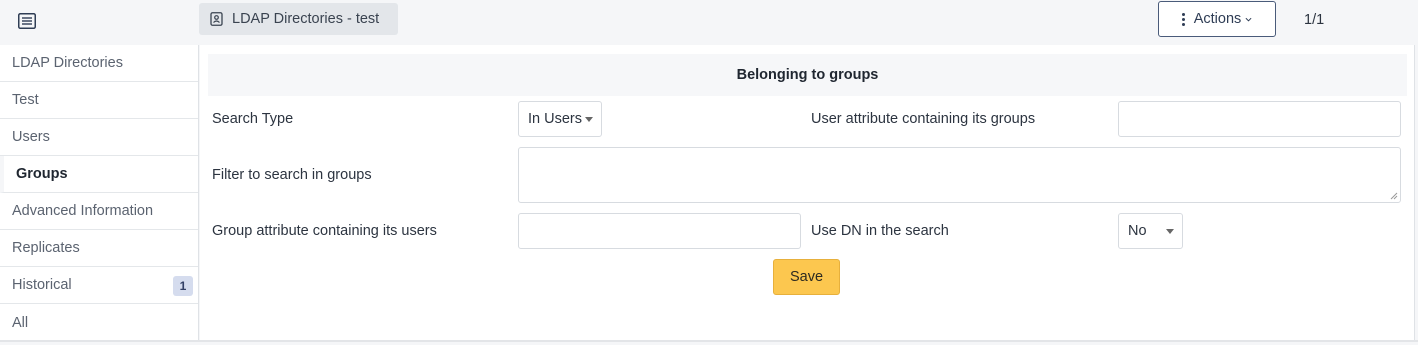 The image size is (1418, 345). I want to click on sidebar-item-replicates: Replicates, so click(99, 248).